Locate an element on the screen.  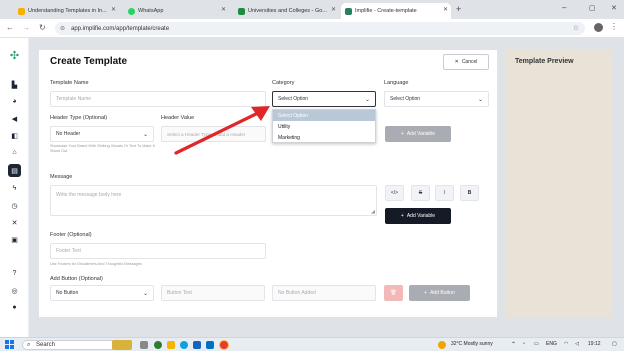
weather-widget-icon is located at coordinates (122, 345).